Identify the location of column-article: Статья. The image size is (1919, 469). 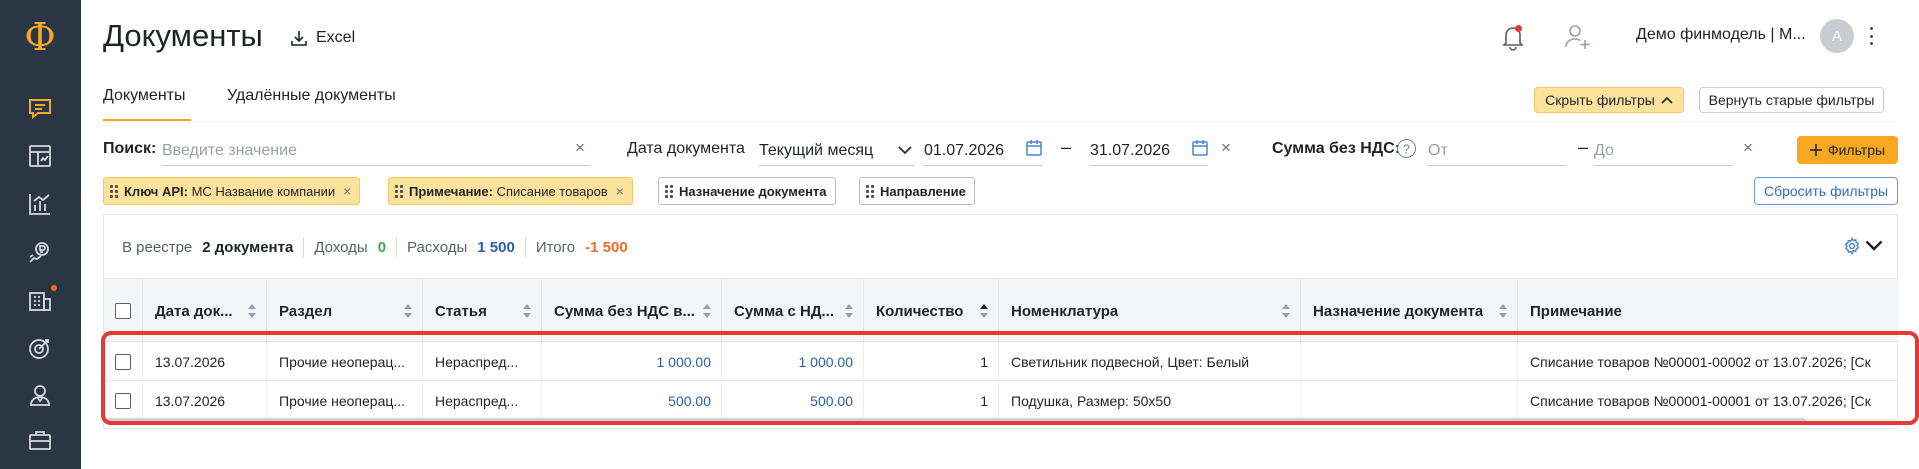
(482, 311).